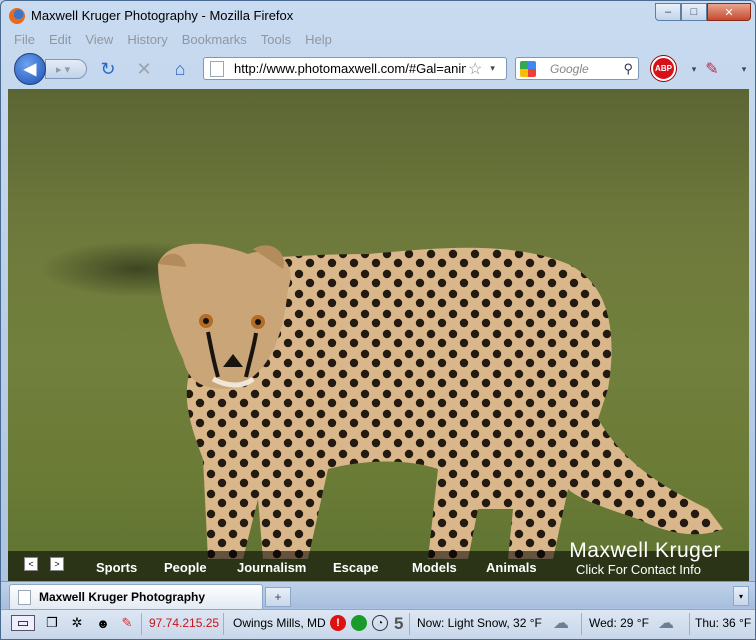 This screenshot has width=756, height=640. I want to click on notes-icon: ✎, so click(127, 623).